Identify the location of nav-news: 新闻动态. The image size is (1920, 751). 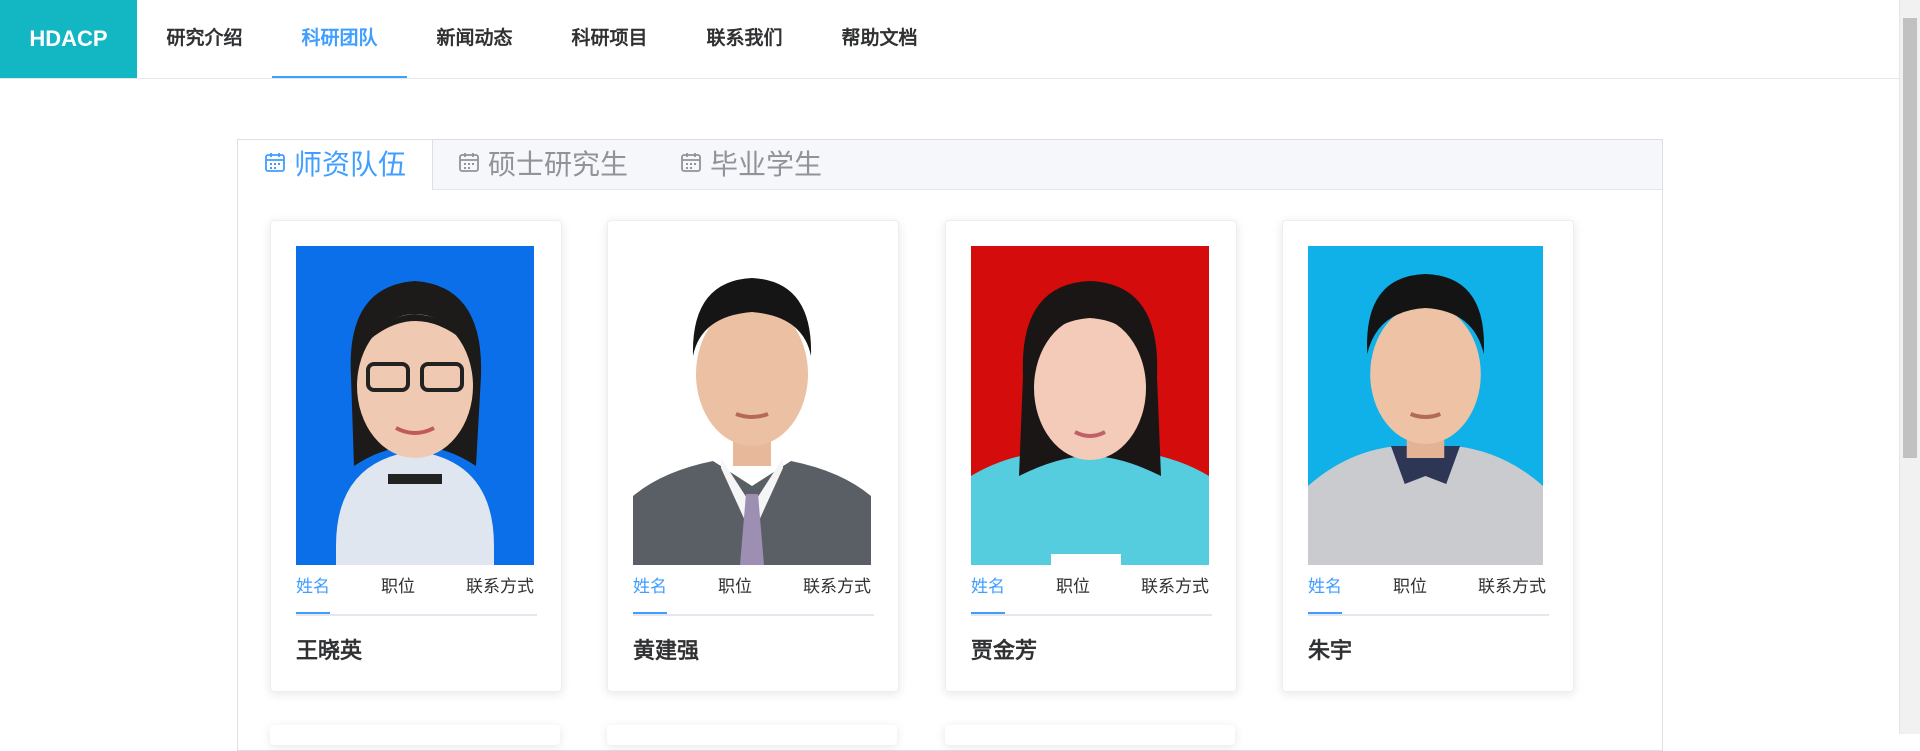
(474, 38).